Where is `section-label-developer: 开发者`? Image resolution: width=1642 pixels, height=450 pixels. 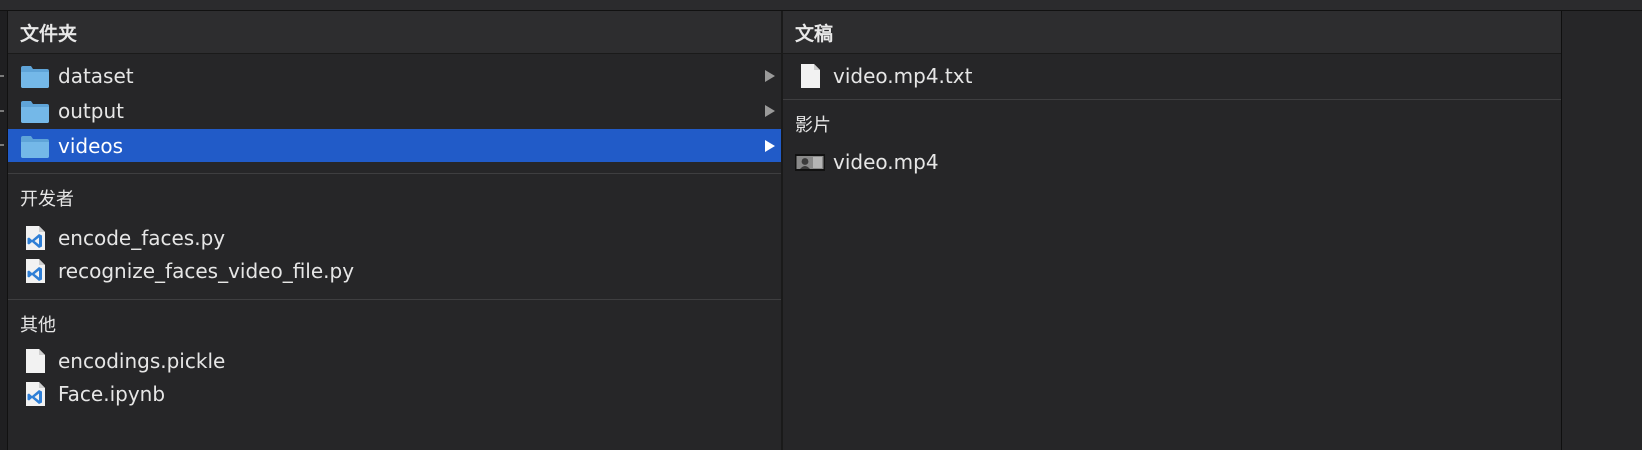
section-label-developer: 开发者 is located at coordinates (47, 199).